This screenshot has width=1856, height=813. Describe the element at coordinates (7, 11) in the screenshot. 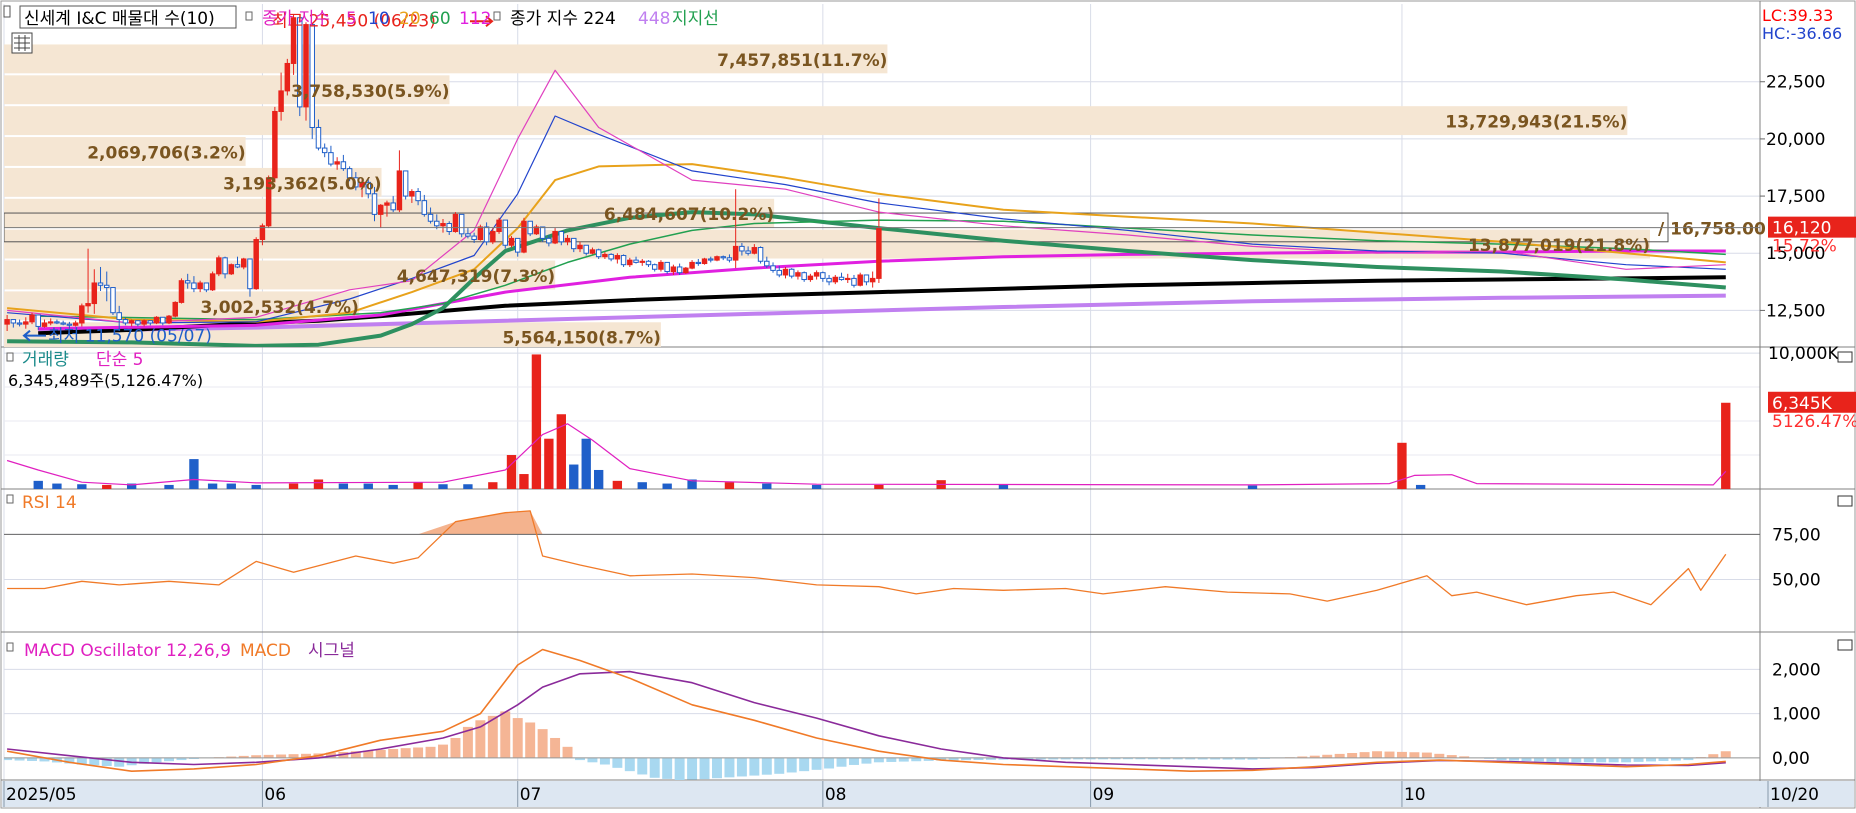

I see `legend-toggle-box` at that location.